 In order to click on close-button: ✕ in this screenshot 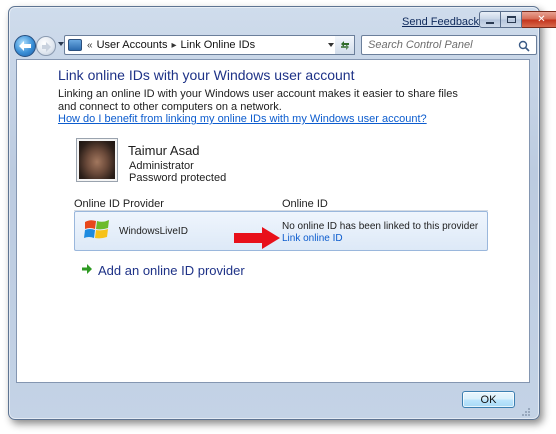, I will do `click(539, 19)`.